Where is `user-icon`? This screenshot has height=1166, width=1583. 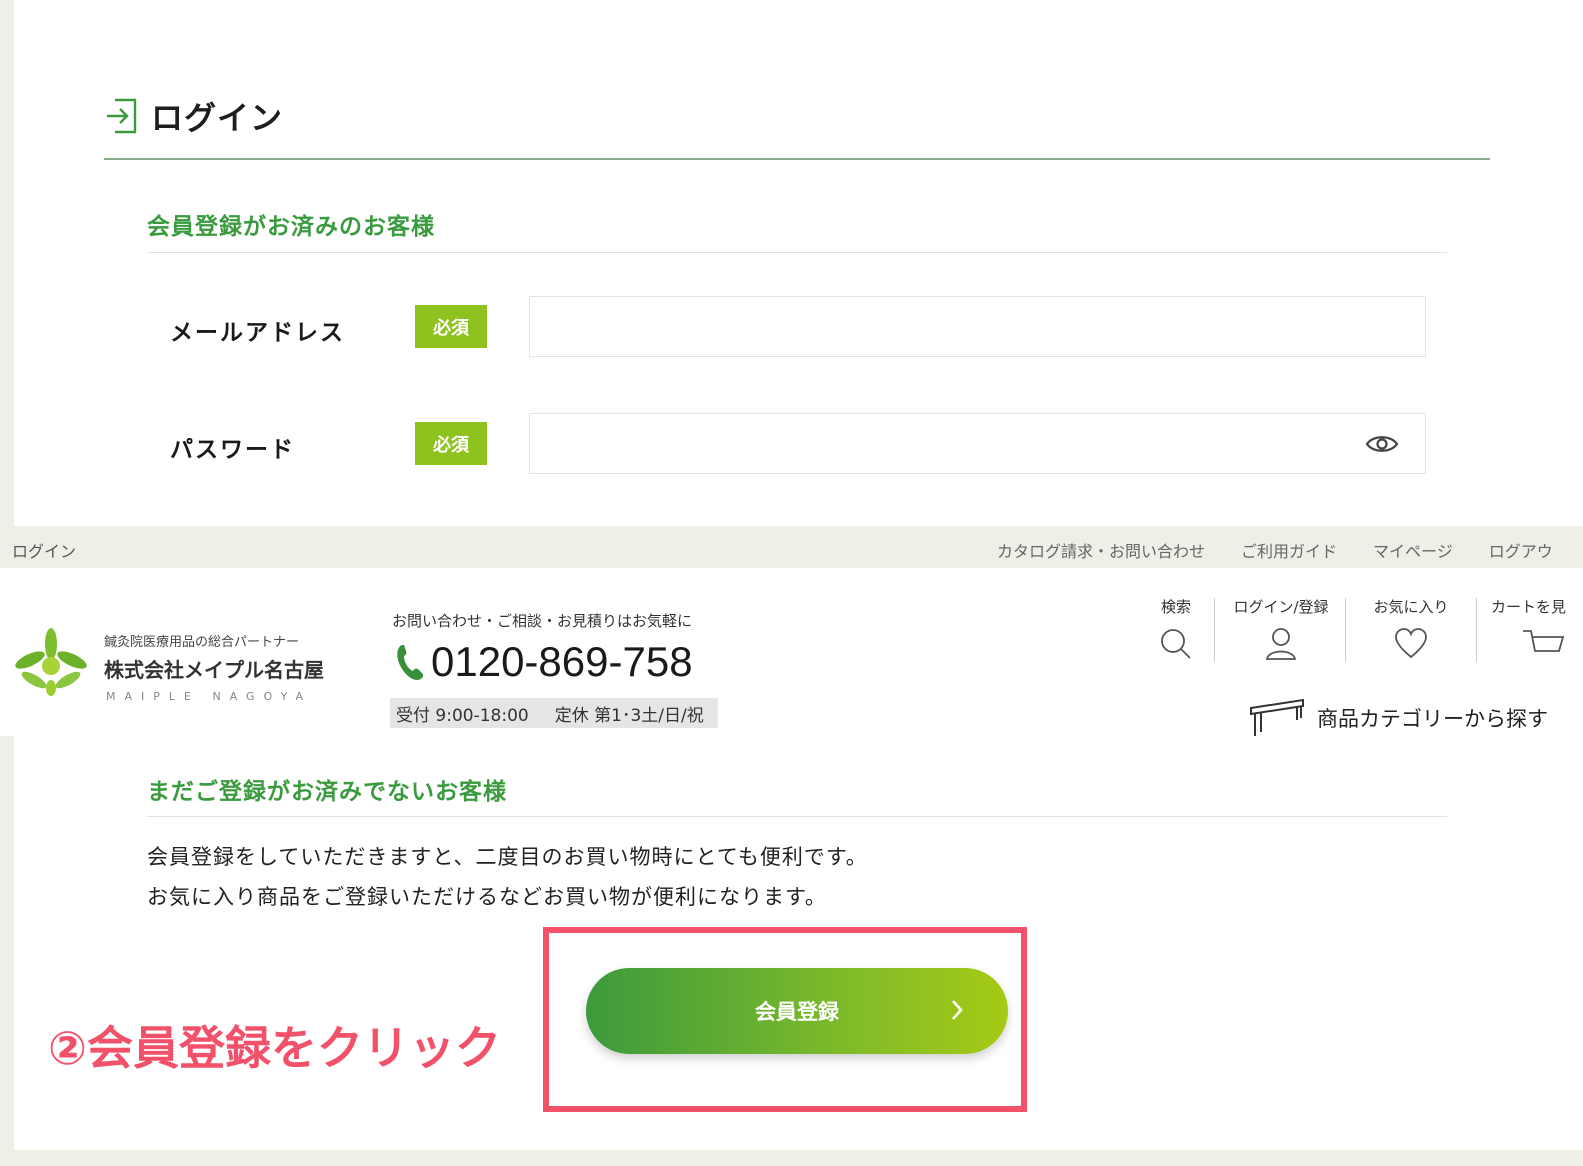 user-icon is located at coordinates (1281, 644).